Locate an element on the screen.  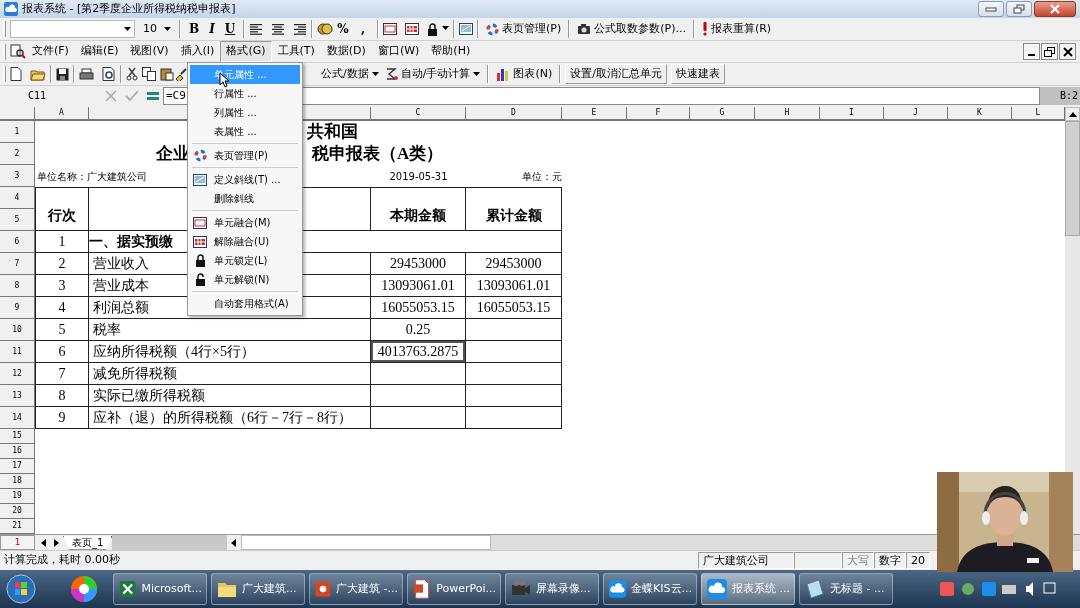
row-header: 17 is located at coordinates (17, 466).